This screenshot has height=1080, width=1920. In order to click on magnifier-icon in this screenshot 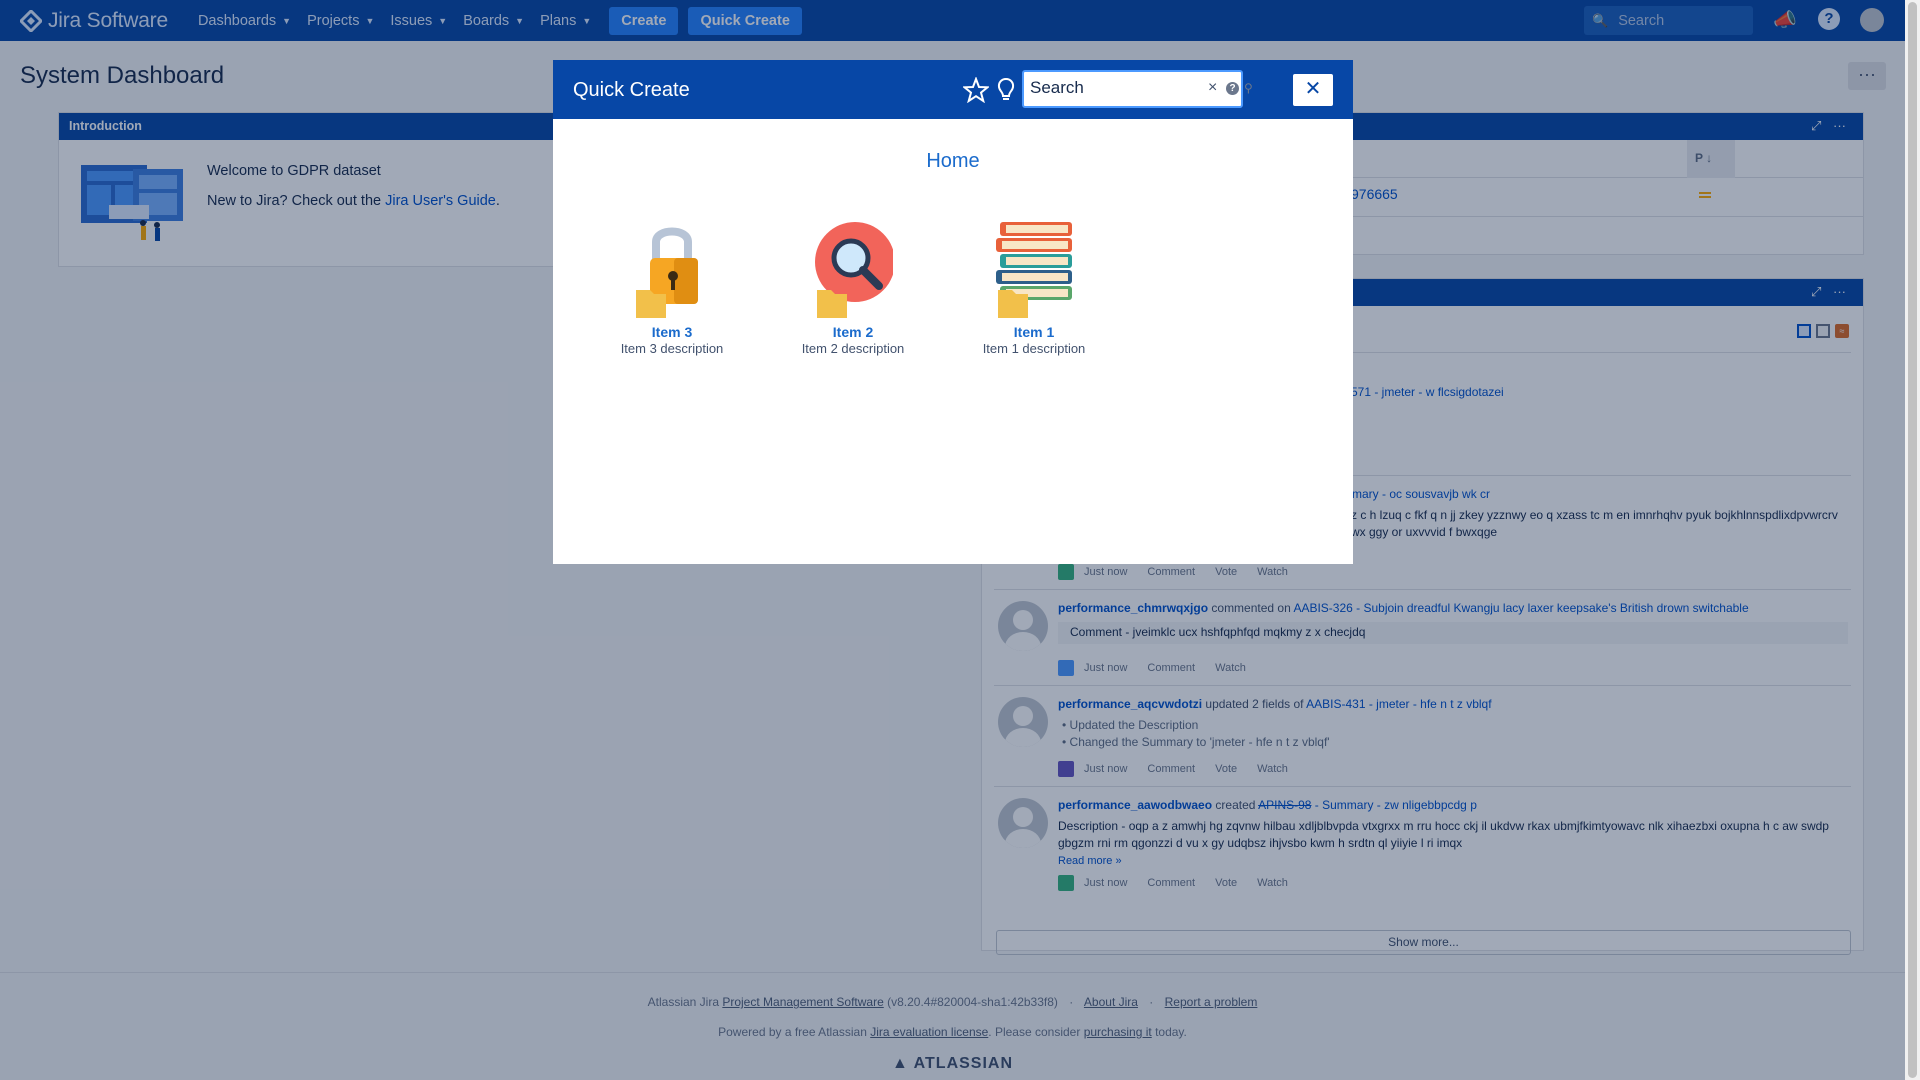, I will do `click(854, 270)`.